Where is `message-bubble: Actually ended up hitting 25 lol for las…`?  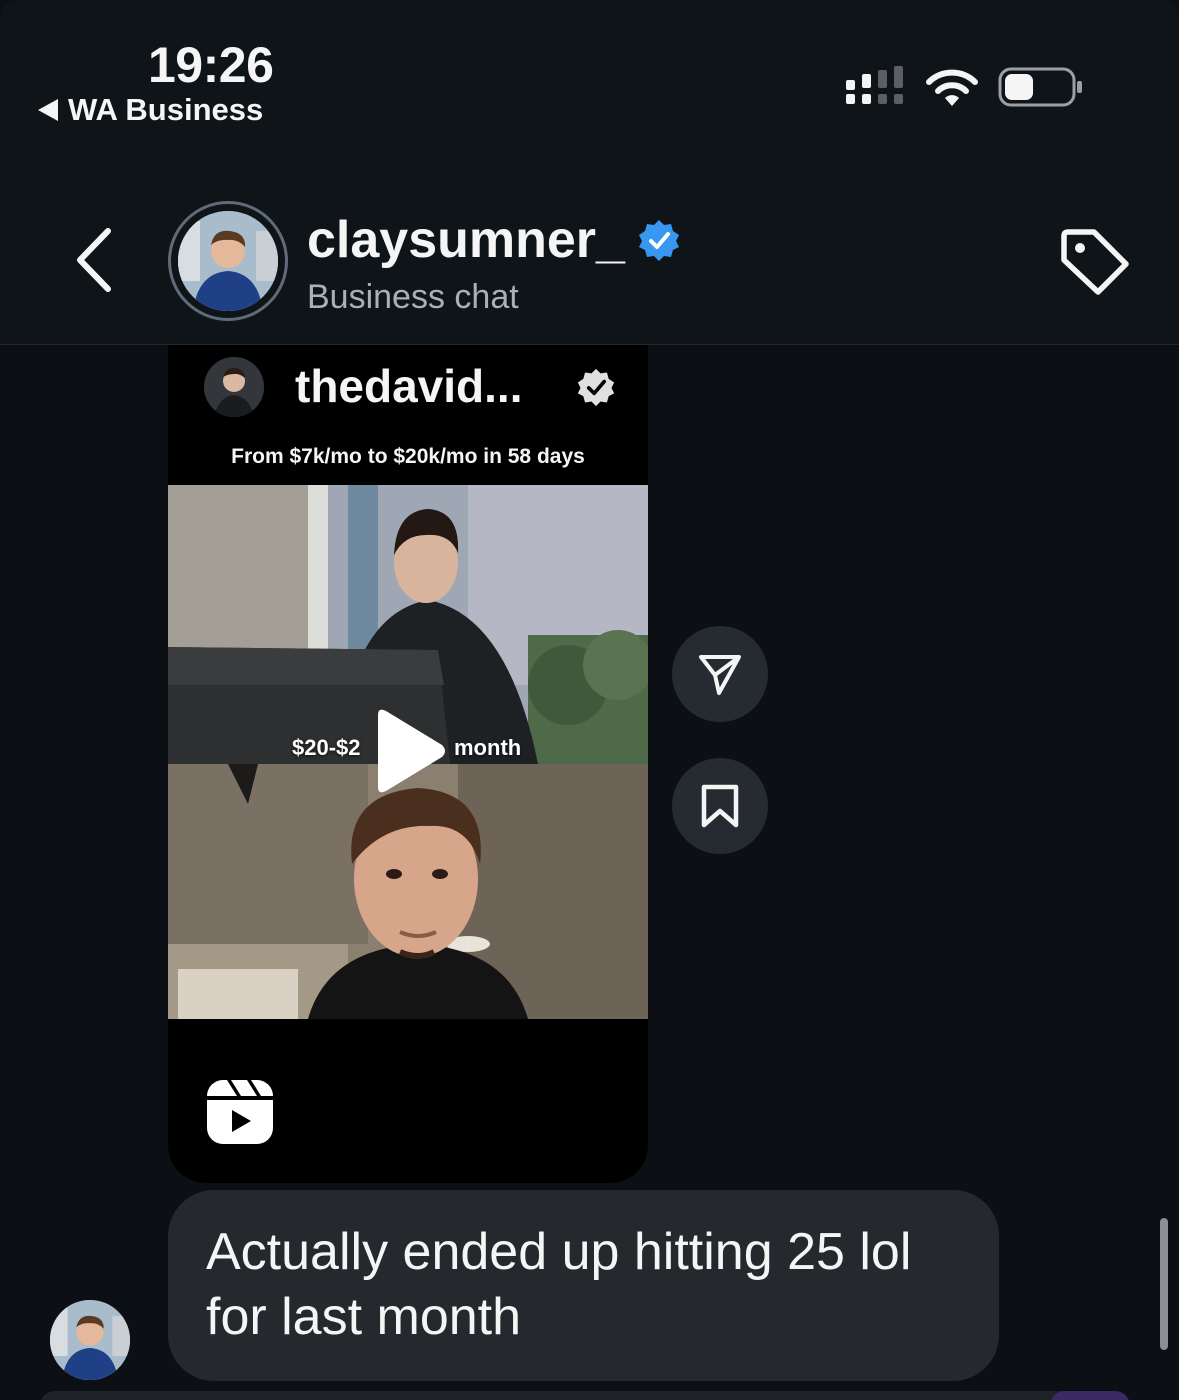
message-bubble: Actually ended up hitting 25 lol for las… is located at coordinates (583, 1285).